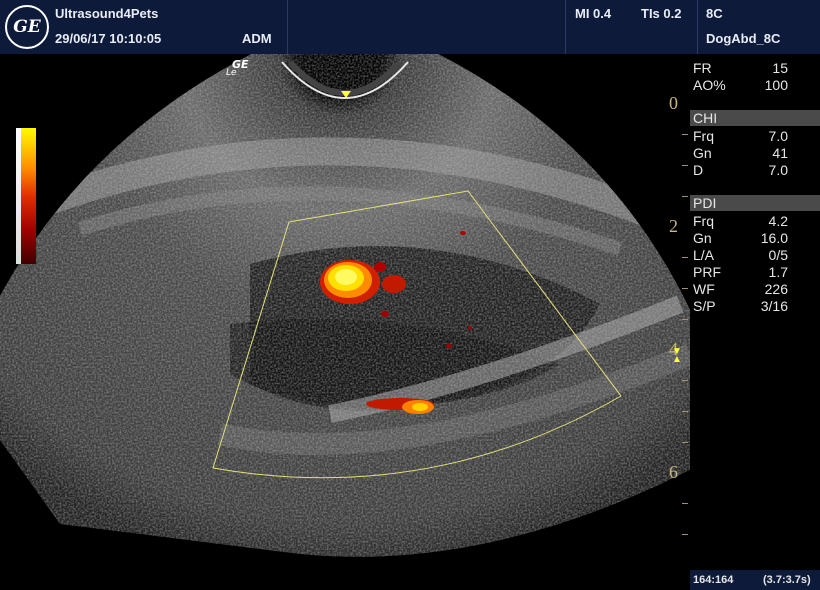  What do you see at coordinates (740, 289) in the screenshot?
I see `param-row: WF 226` at bounding box center [740, 289].